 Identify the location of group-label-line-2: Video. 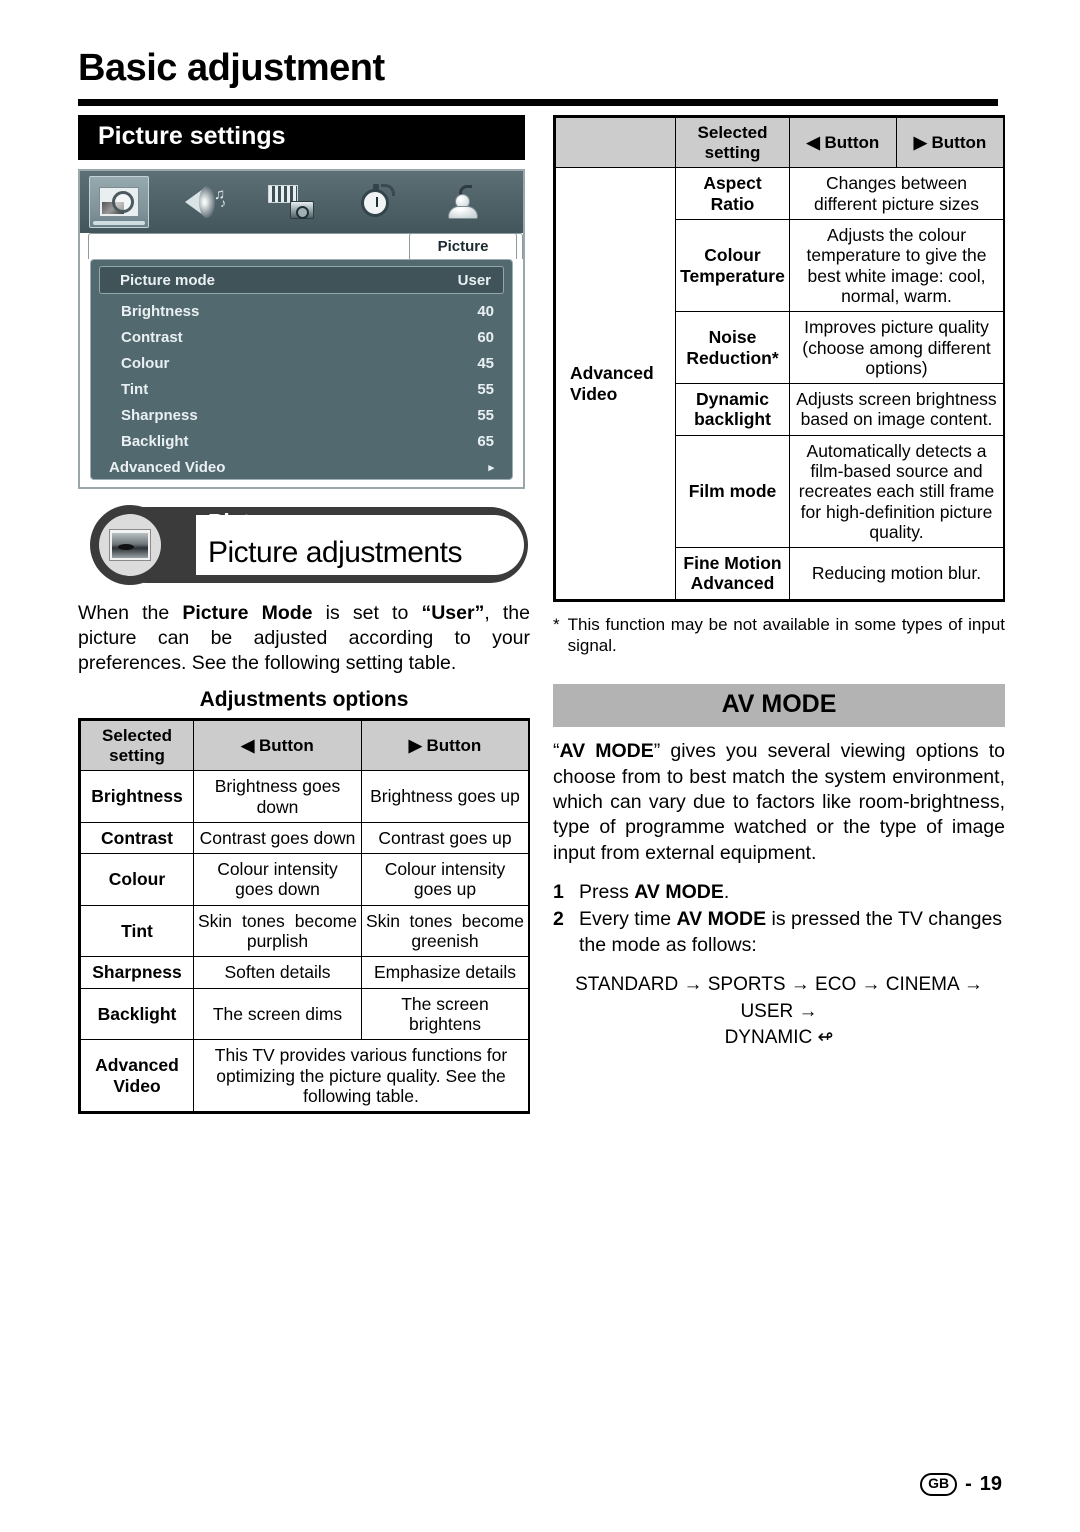
(594, 393).